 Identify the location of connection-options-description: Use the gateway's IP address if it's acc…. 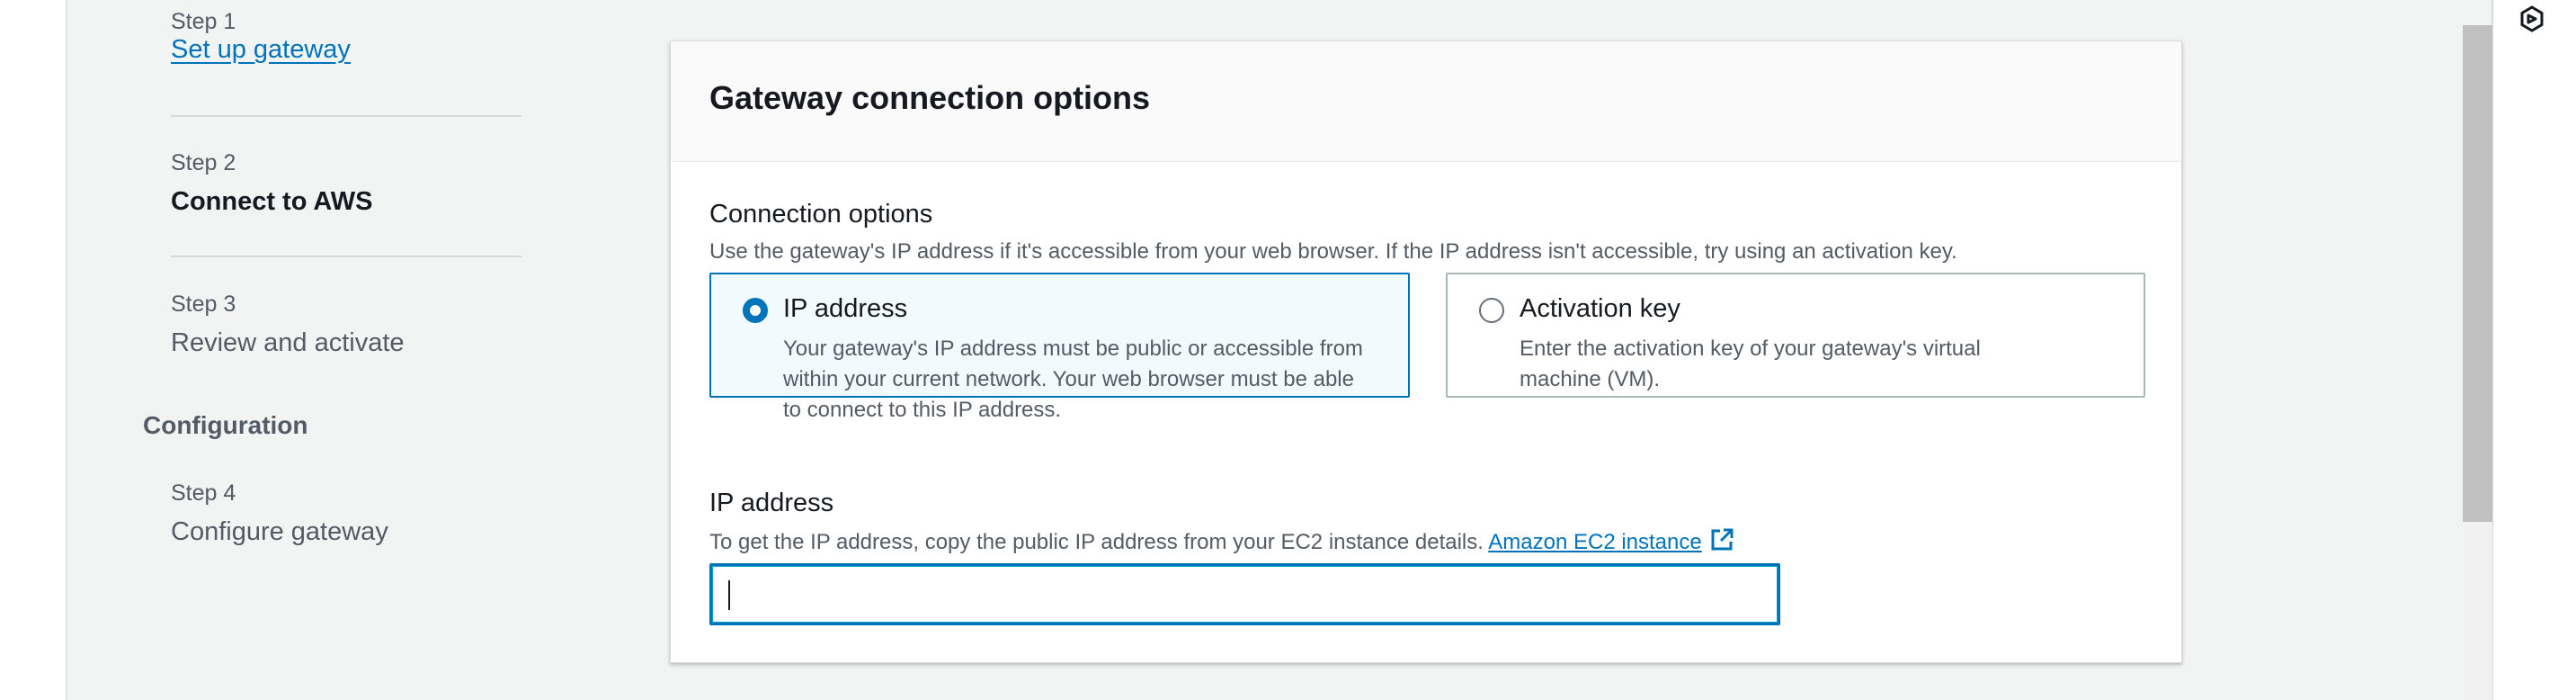
(1333, 251).